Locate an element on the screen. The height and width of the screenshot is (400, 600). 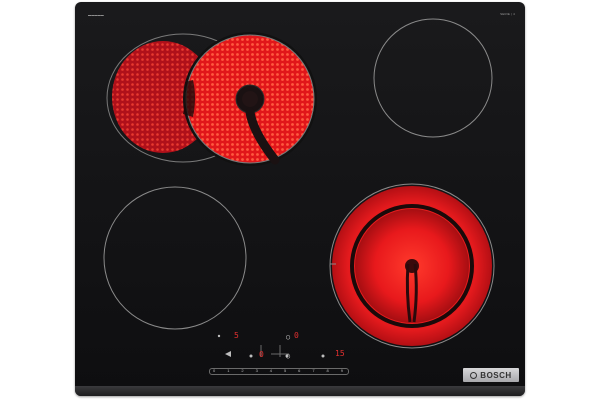
brand-plate: BOSCH is located at coordinates (491, 375).